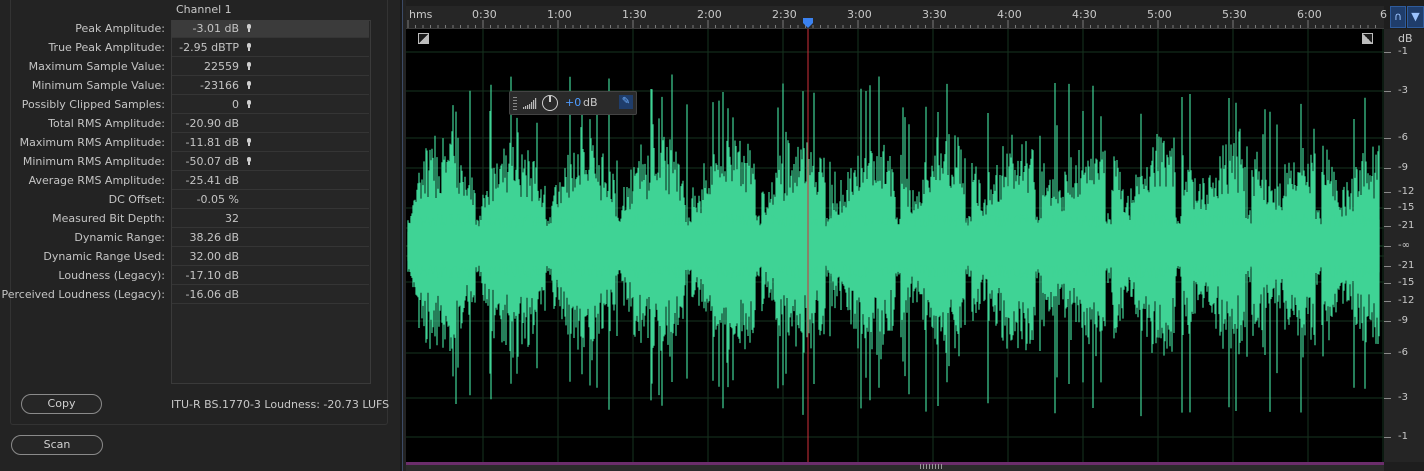 This screenshot has width=1424, height=471. I want to click on zoom-in-amplitude-icon, so click(423, 38).